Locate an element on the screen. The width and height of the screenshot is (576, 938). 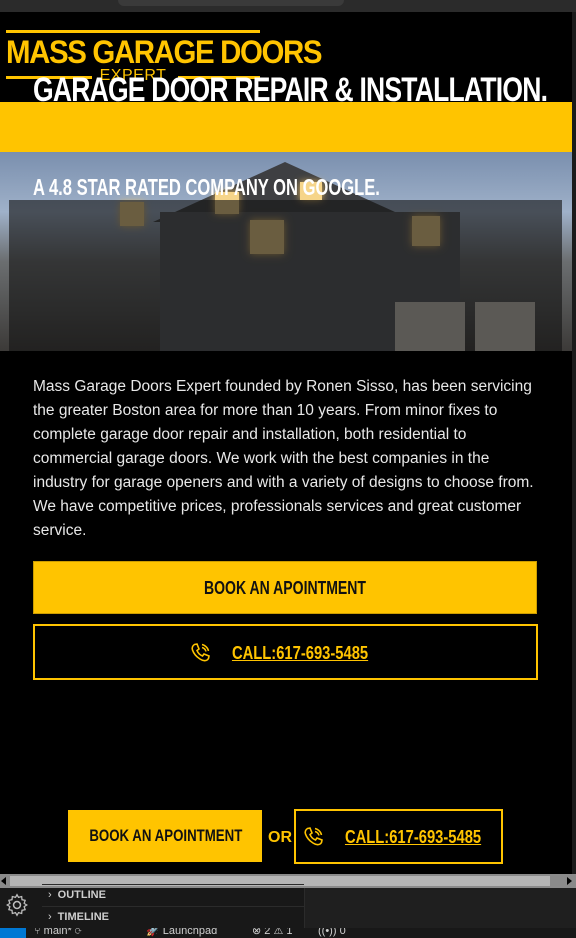
status-bar: ⑂ main* ⟳ 🚀 Launchpad ⊗ 2 ⚠ 1 ((•)) 0 is located at coordinates (288, 933).